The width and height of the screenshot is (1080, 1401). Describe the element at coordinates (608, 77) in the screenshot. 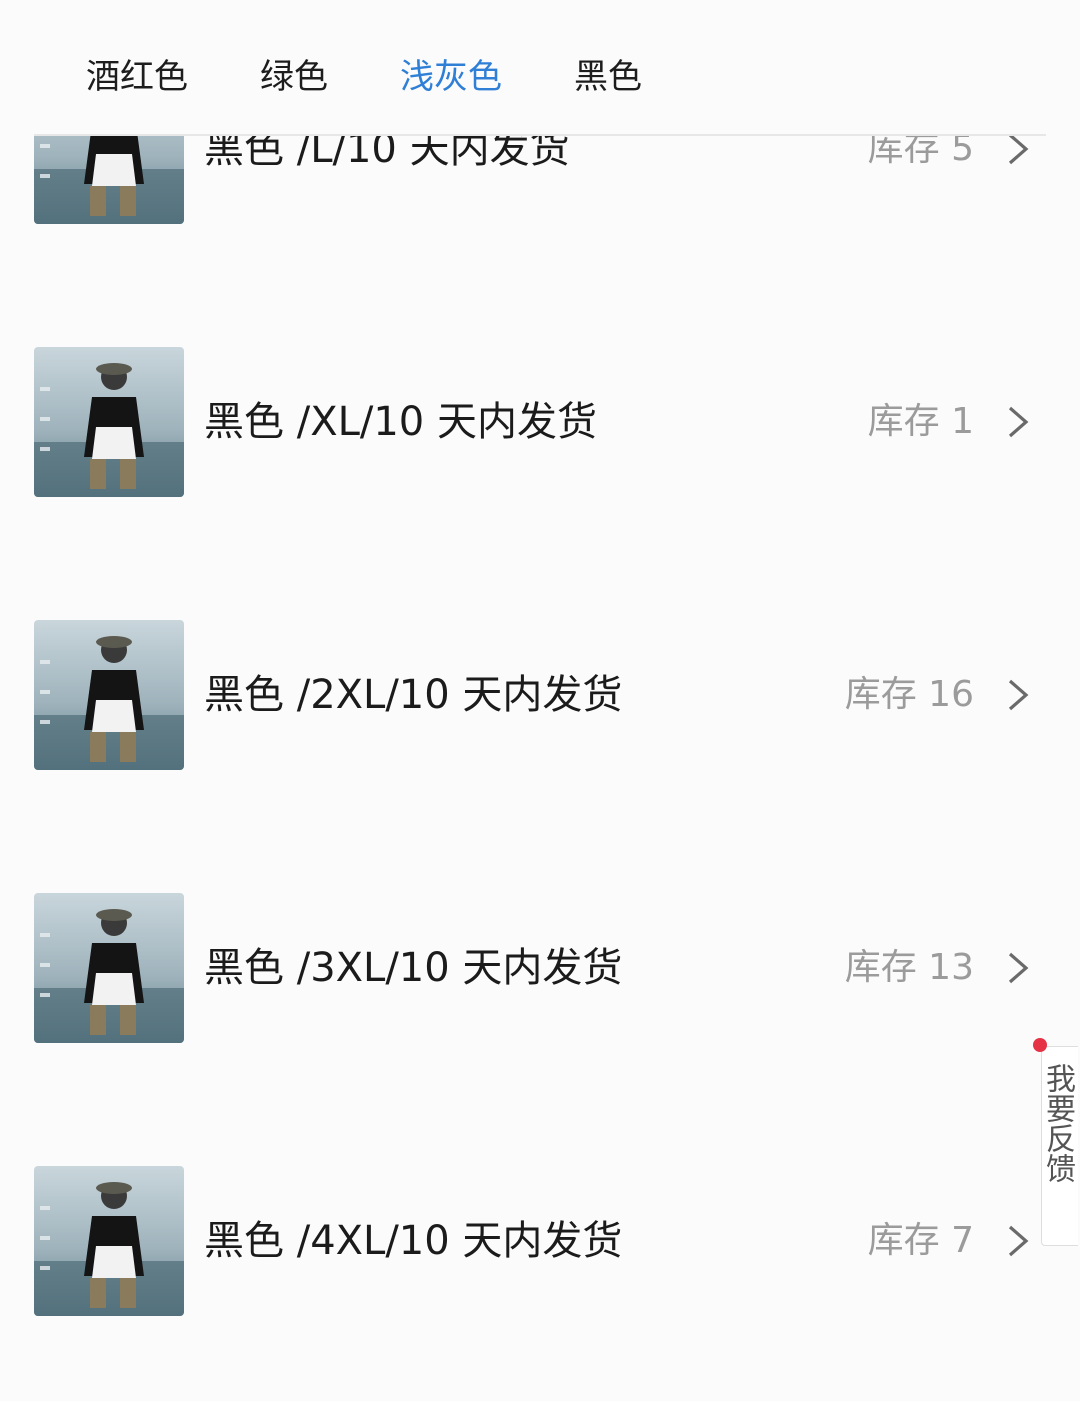

I see `tab-black: 黑色` at that location.